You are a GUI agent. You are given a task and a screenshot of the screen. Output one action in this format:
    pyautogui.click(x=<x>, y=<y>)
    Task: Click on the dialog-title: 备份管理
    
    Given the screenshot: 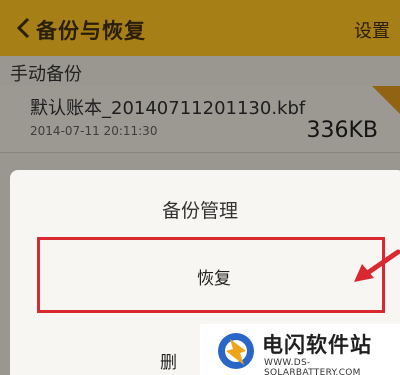 What is the action you would take?
    pyautogui.click(x=199, y=211)
    